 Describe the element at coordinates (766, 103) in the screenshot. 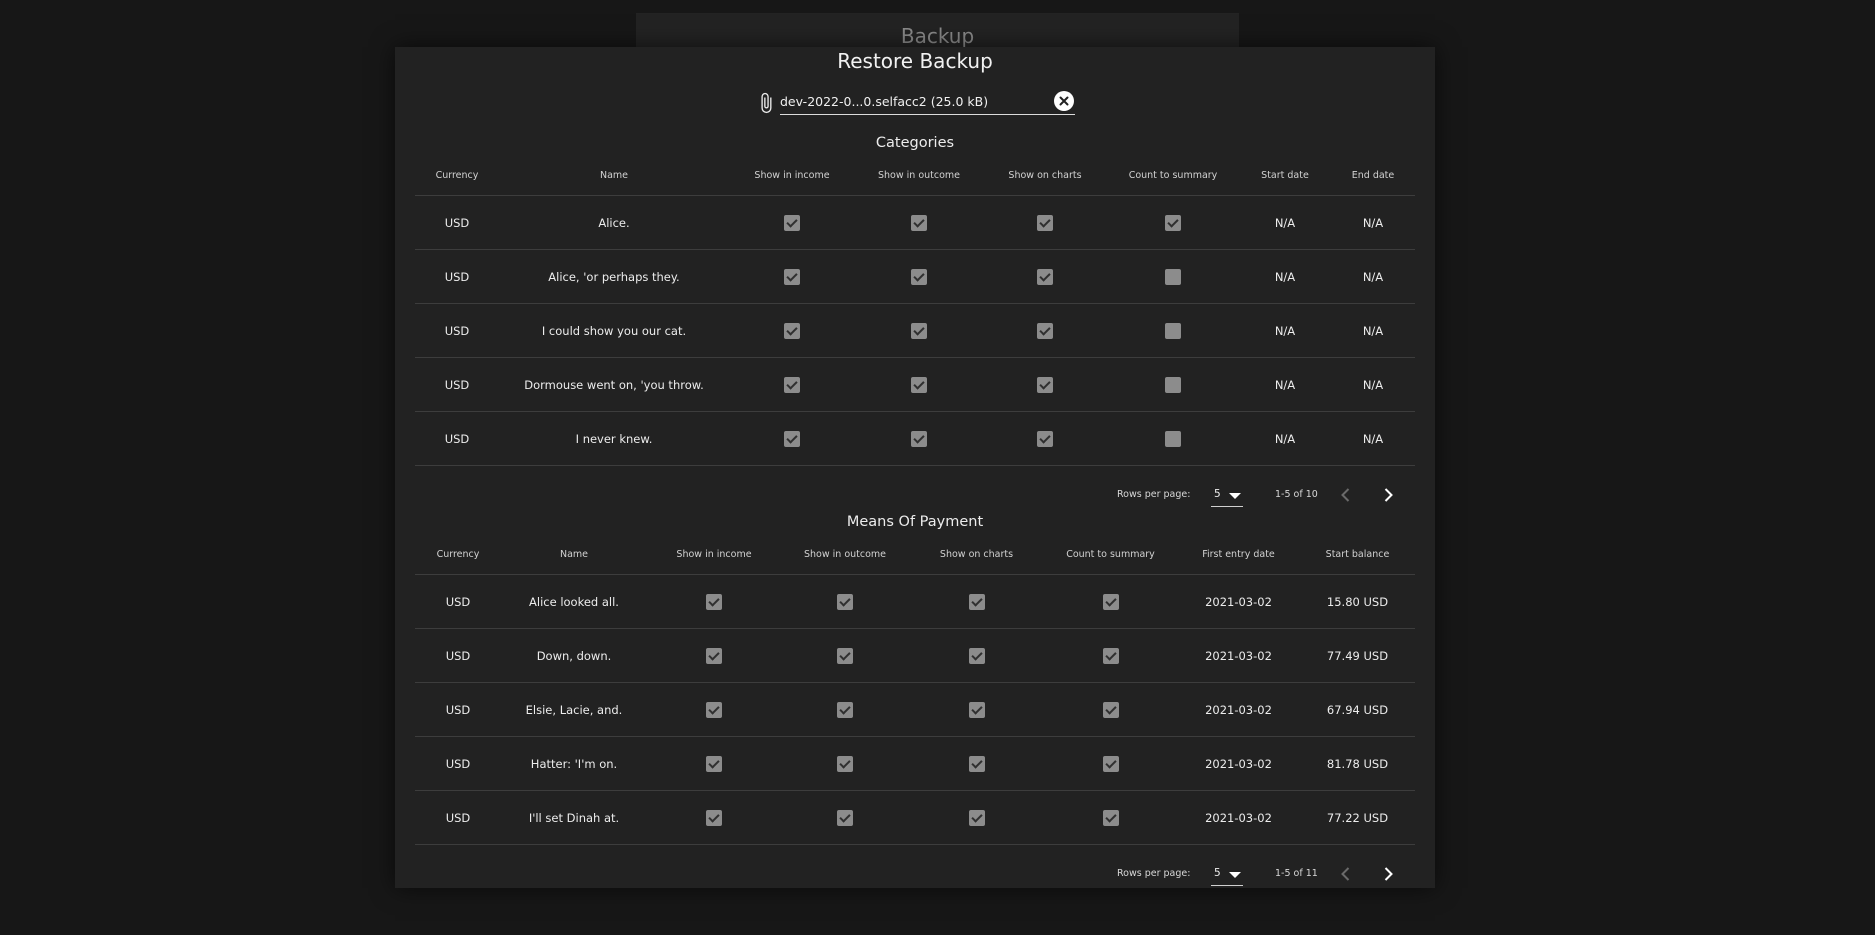

I see `paperclip-icon` at that location.